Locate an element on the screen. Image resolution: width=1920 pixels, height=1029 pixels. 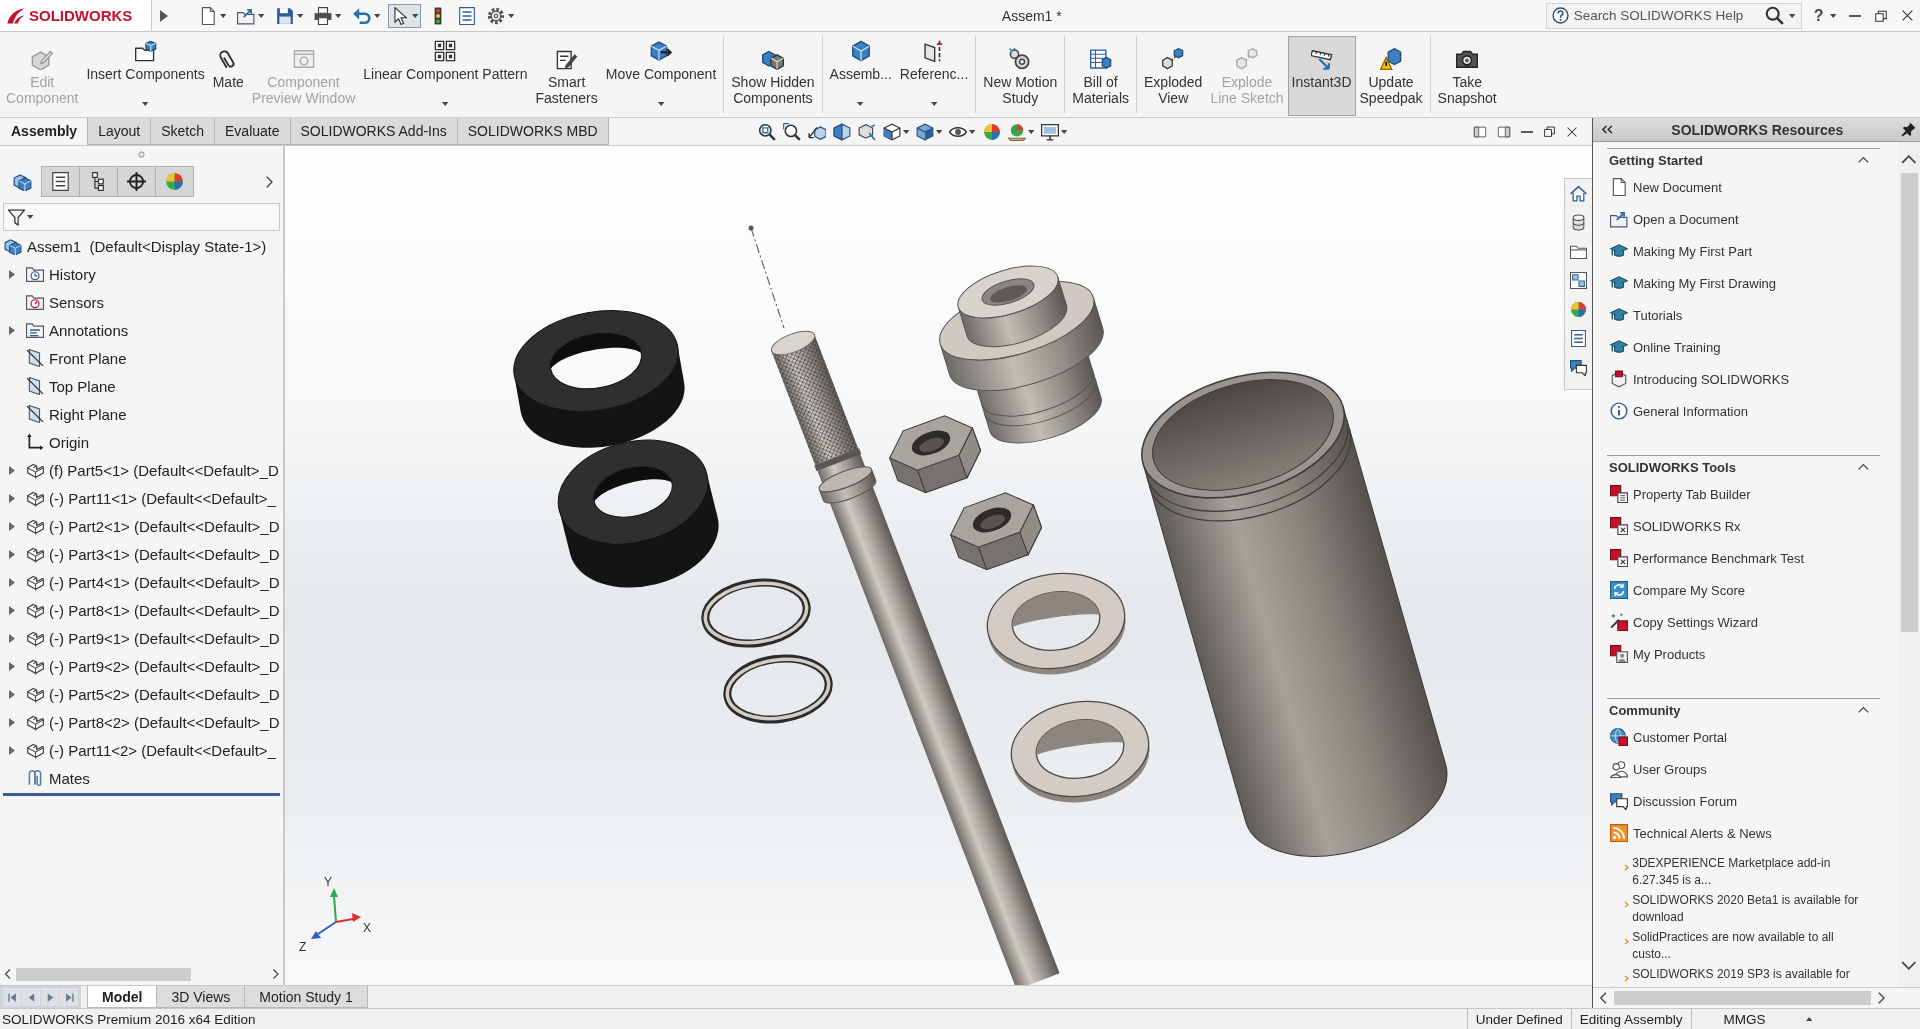
vertical-scrollbar is located at coordinates (1909, 564).